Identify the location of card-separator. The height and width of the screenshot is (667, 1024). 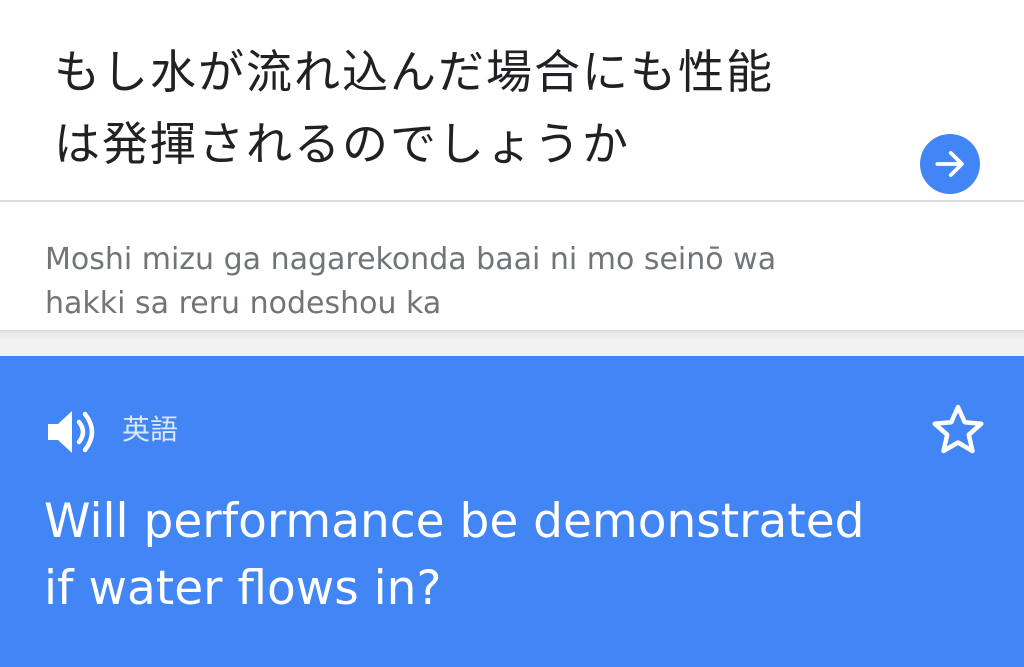
(512, 343).